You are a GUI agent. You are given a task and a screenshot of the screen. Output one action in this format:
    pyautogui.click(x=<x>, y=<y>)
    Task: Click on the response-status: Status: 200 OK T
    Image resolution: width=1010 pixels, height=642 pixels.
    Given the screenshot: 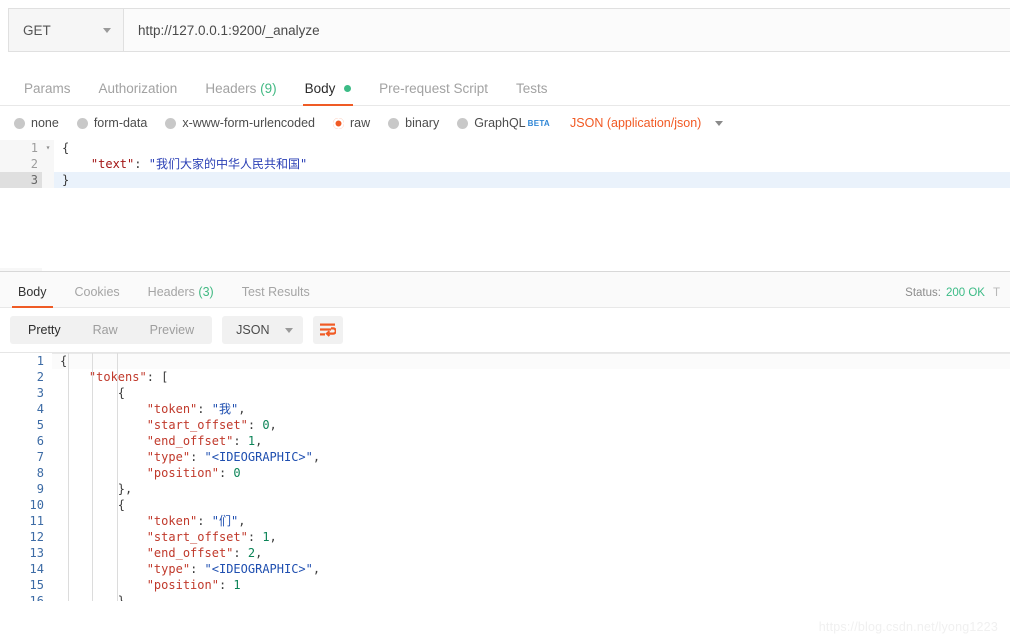 What is the action you would take?
    pyautogui.click(x=957, y=297)
    